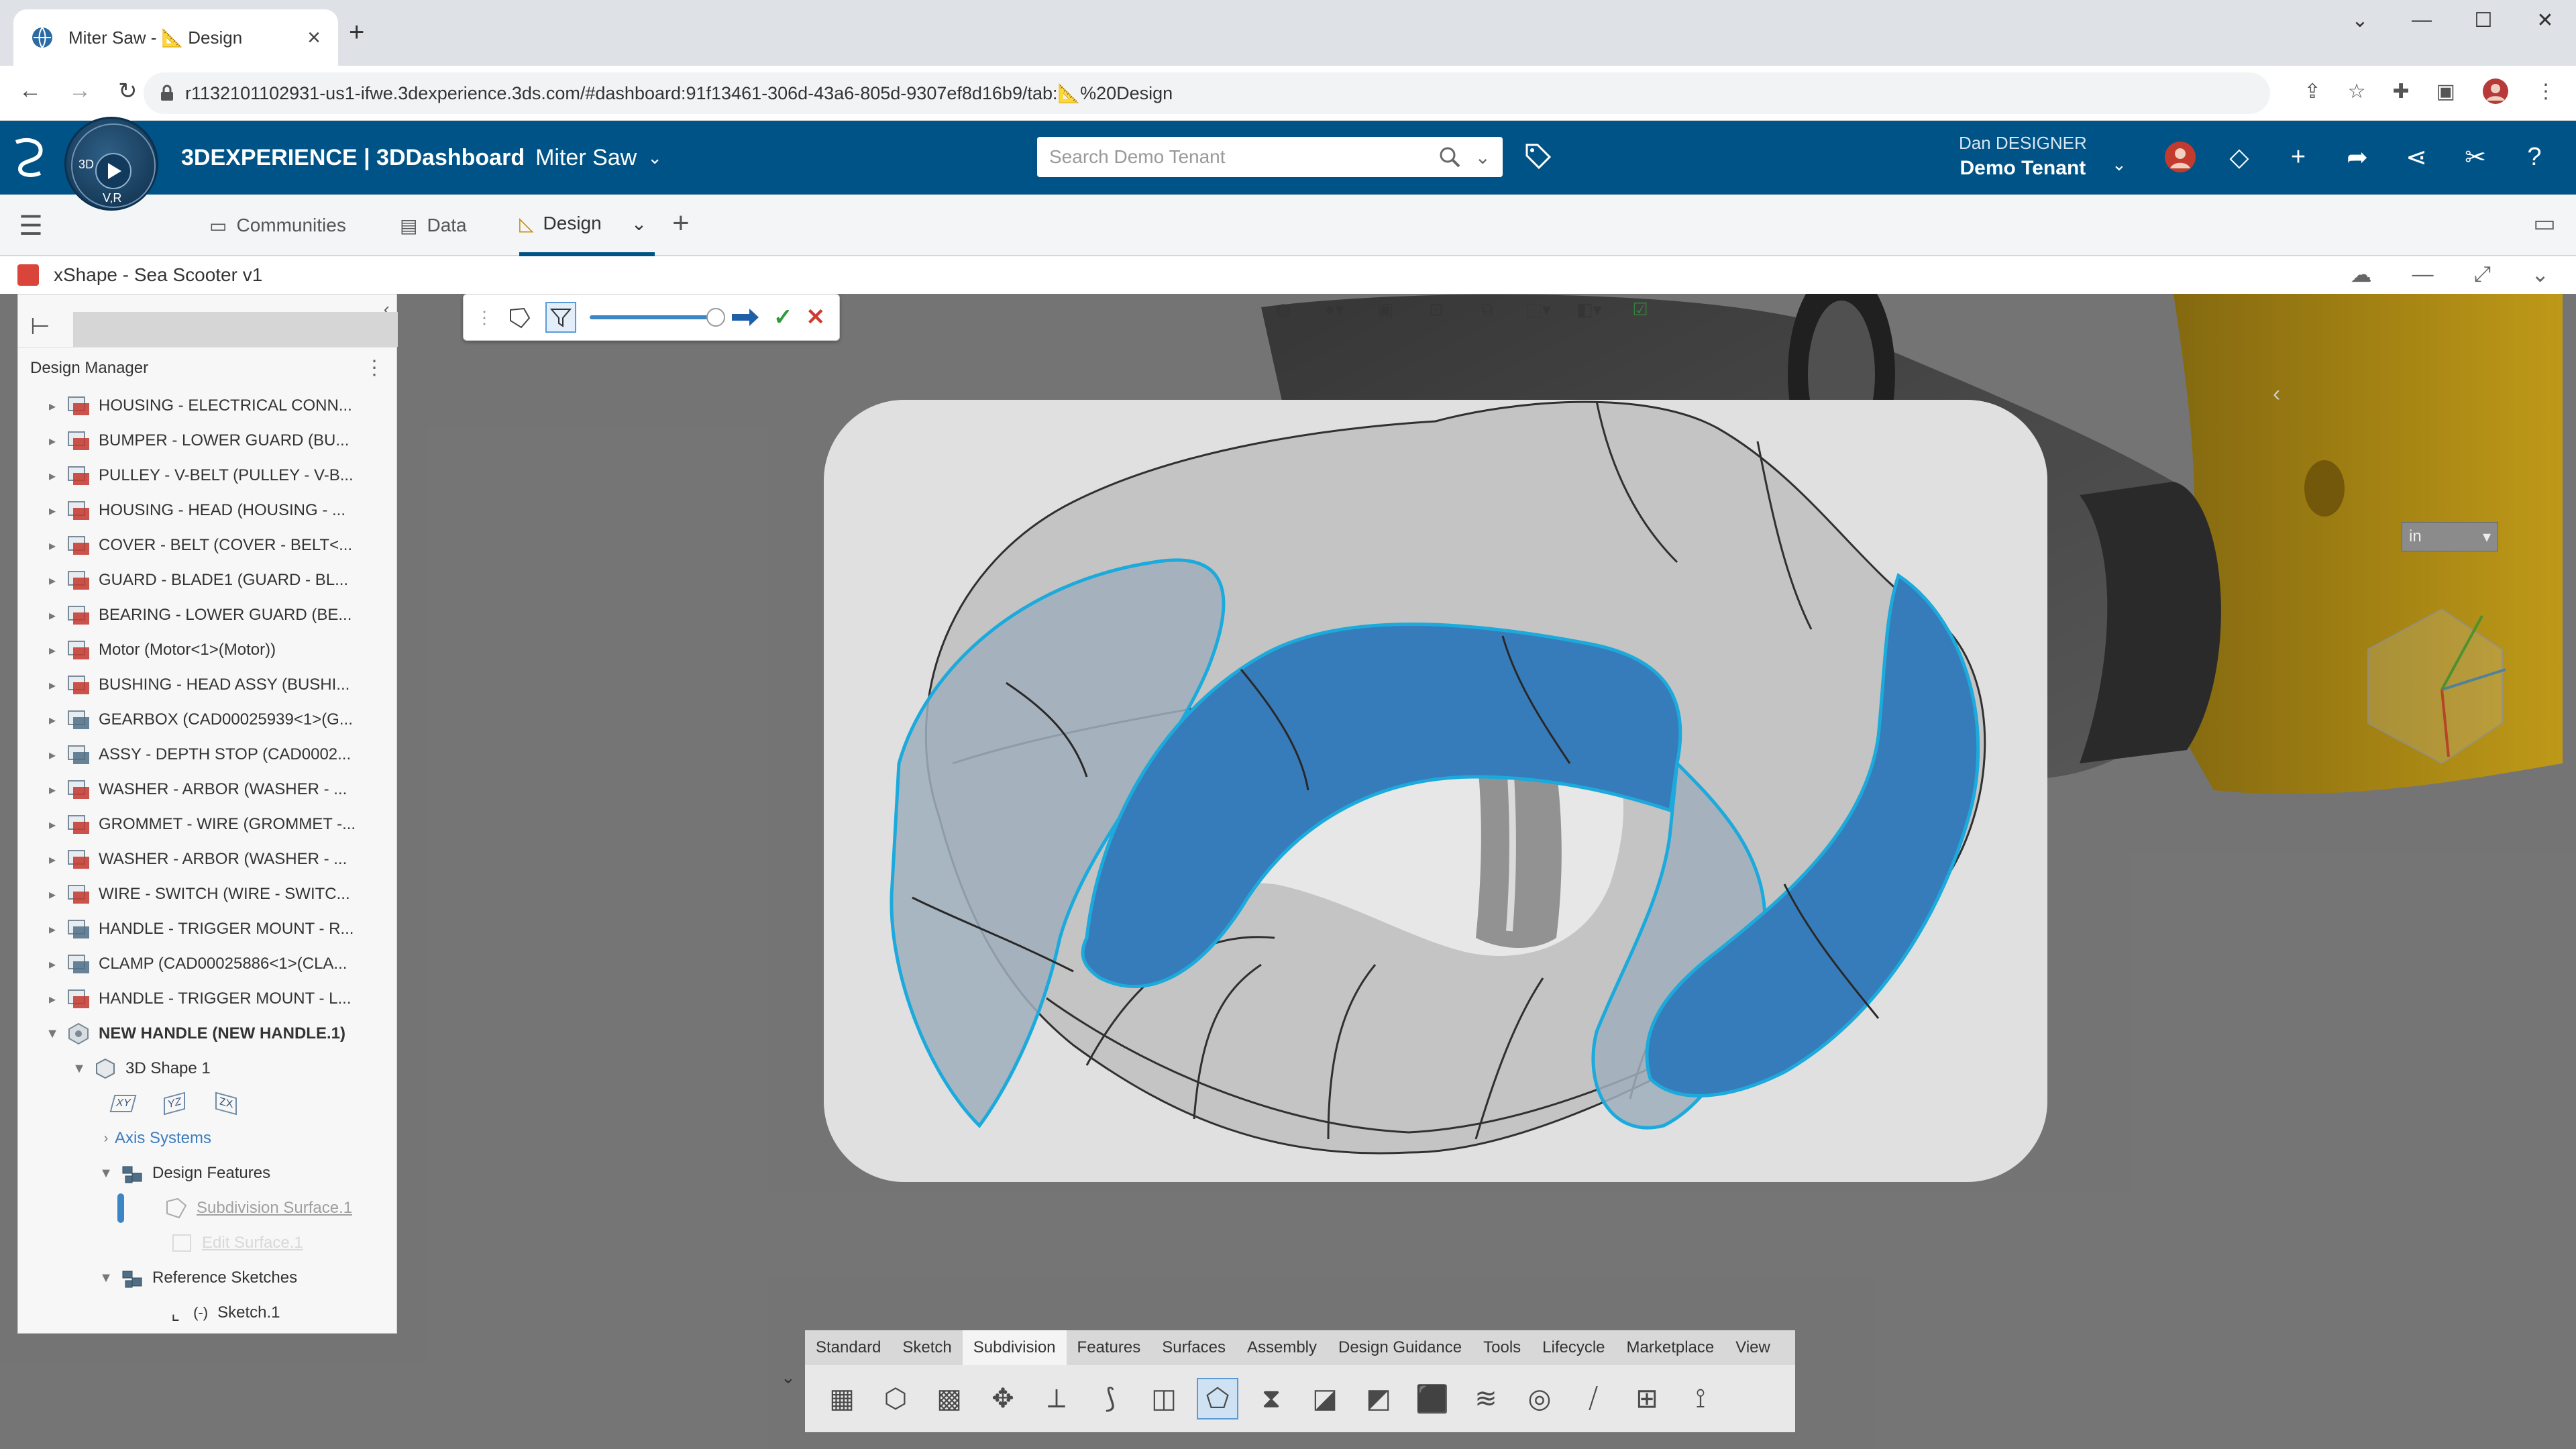  I want to click on reload-icon: ↻, so click(128, 91).